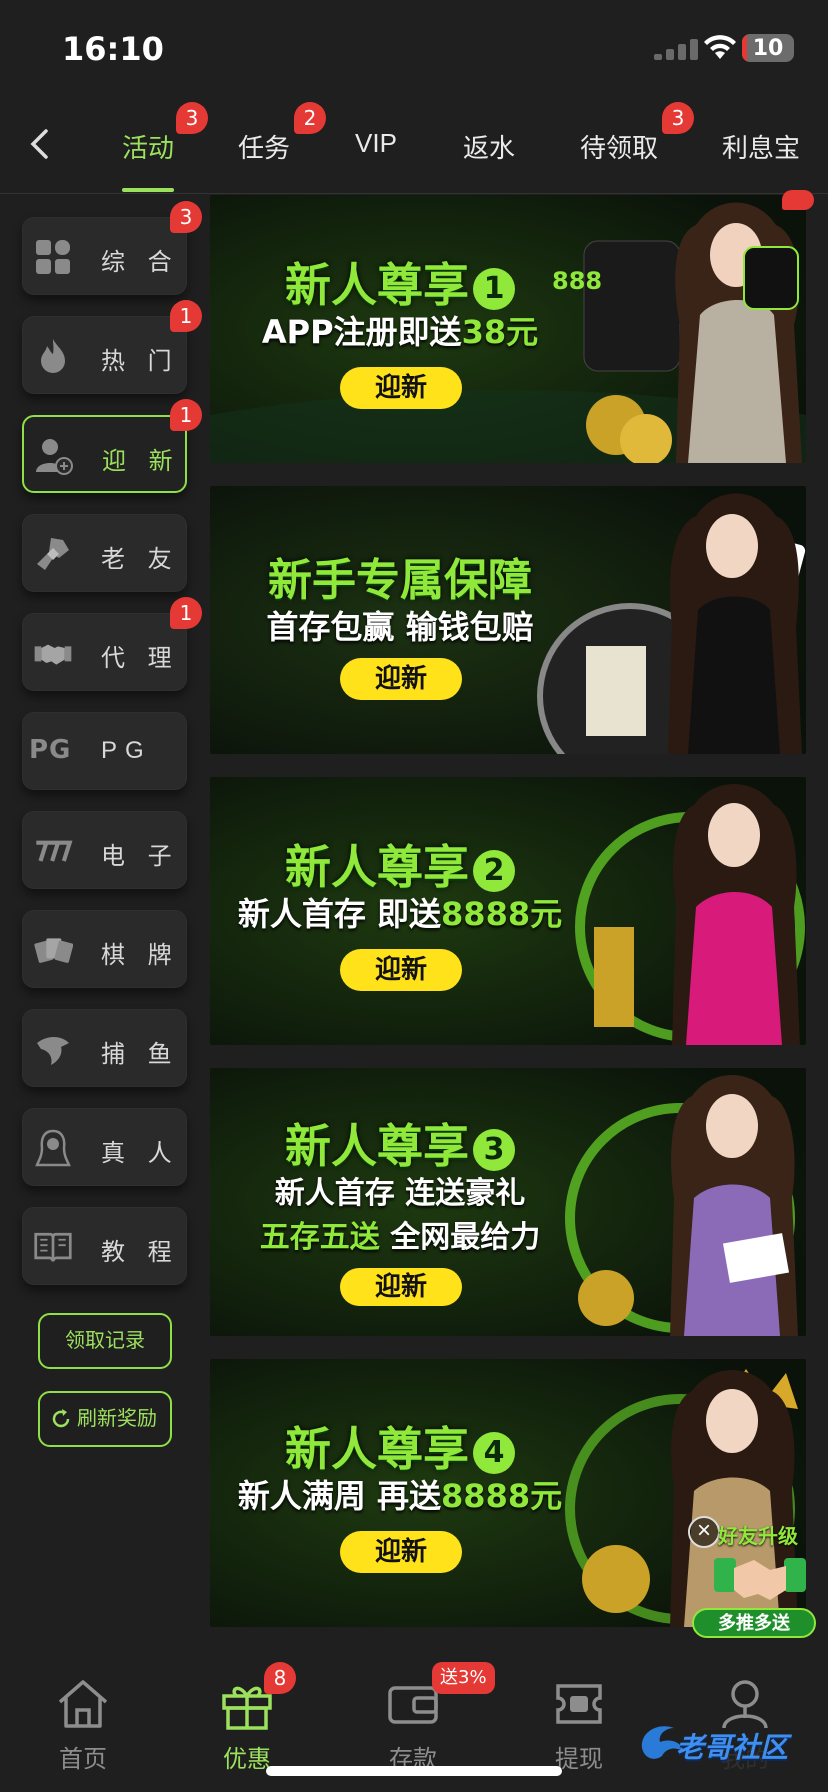 The height and width of the screenshot is (1792, 828). What do you see at coordinates (339, 1496) in the screenshot?
I see `banner-subtitle-white: 新人满周 再送` at bounding box center [339, 1496].